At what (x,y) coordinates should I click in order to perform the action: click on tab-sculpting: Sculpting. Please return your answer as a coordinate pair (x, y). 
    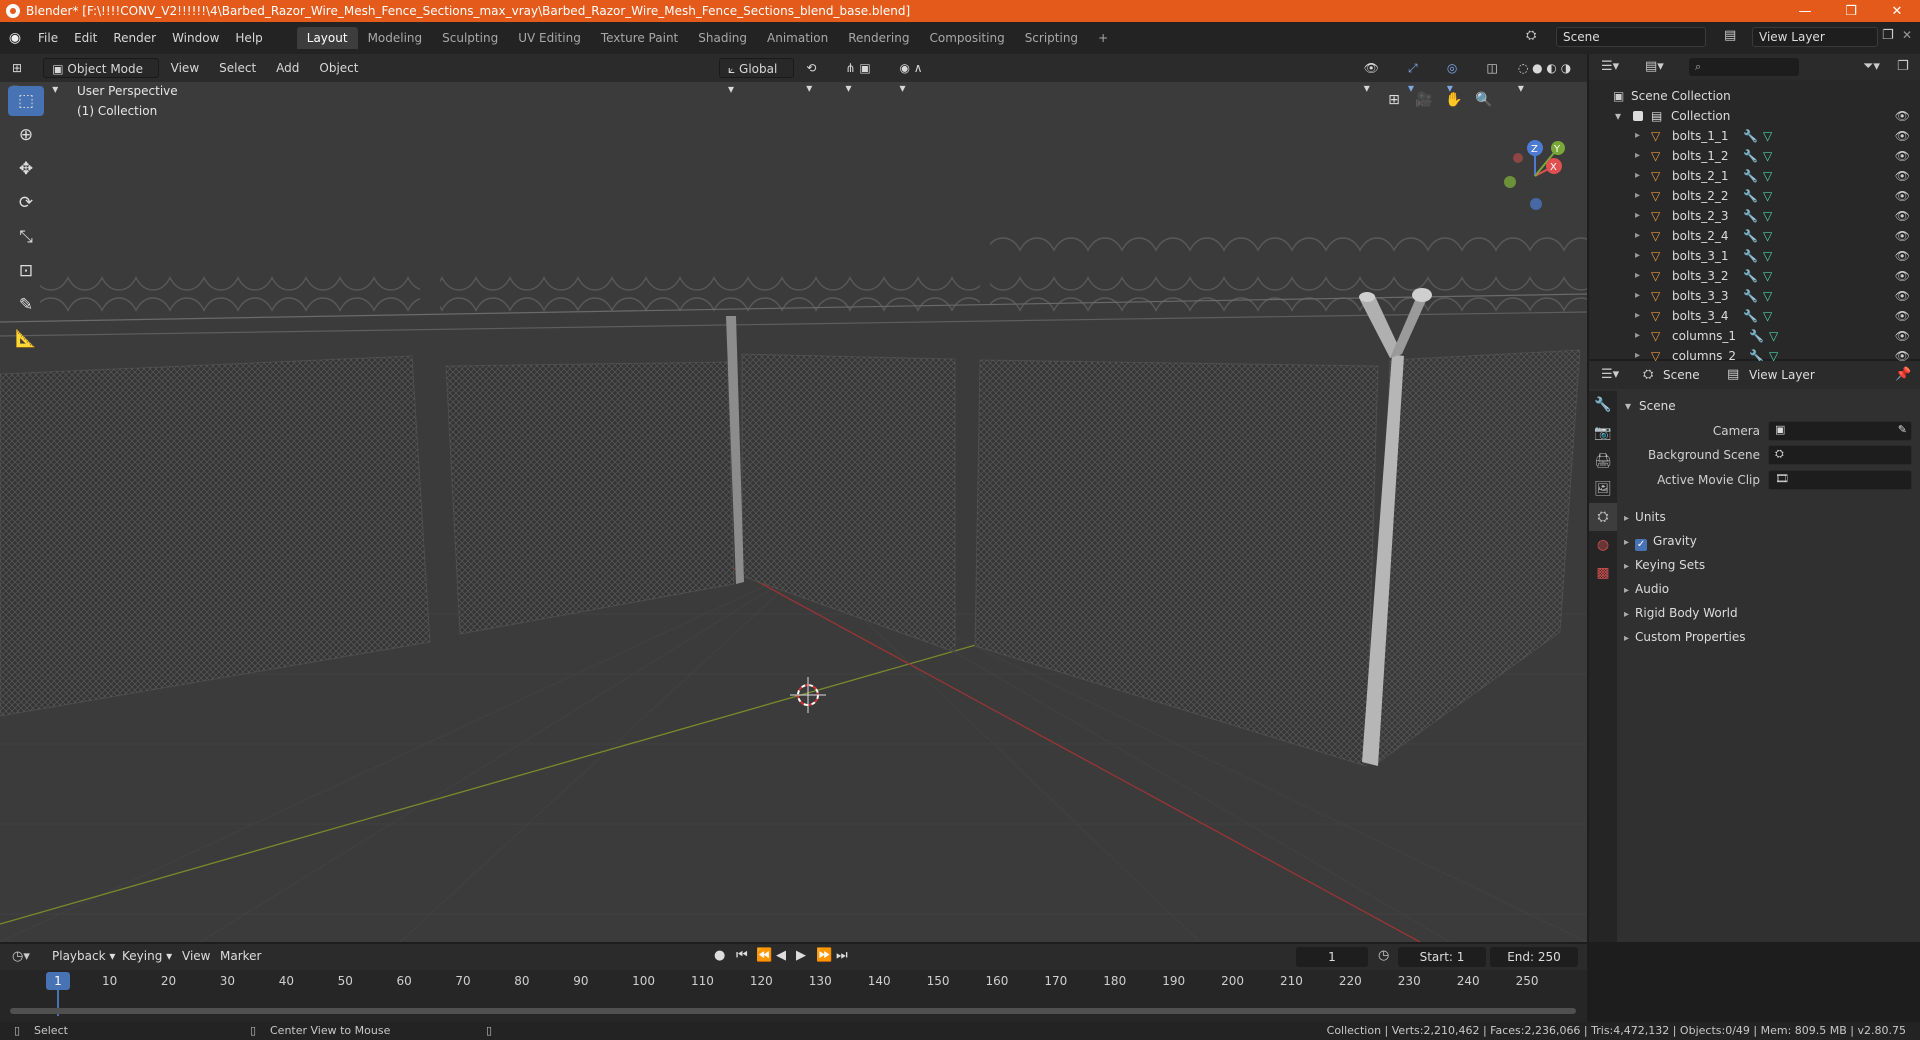
    Looking at the image, I should click on (470, 38).